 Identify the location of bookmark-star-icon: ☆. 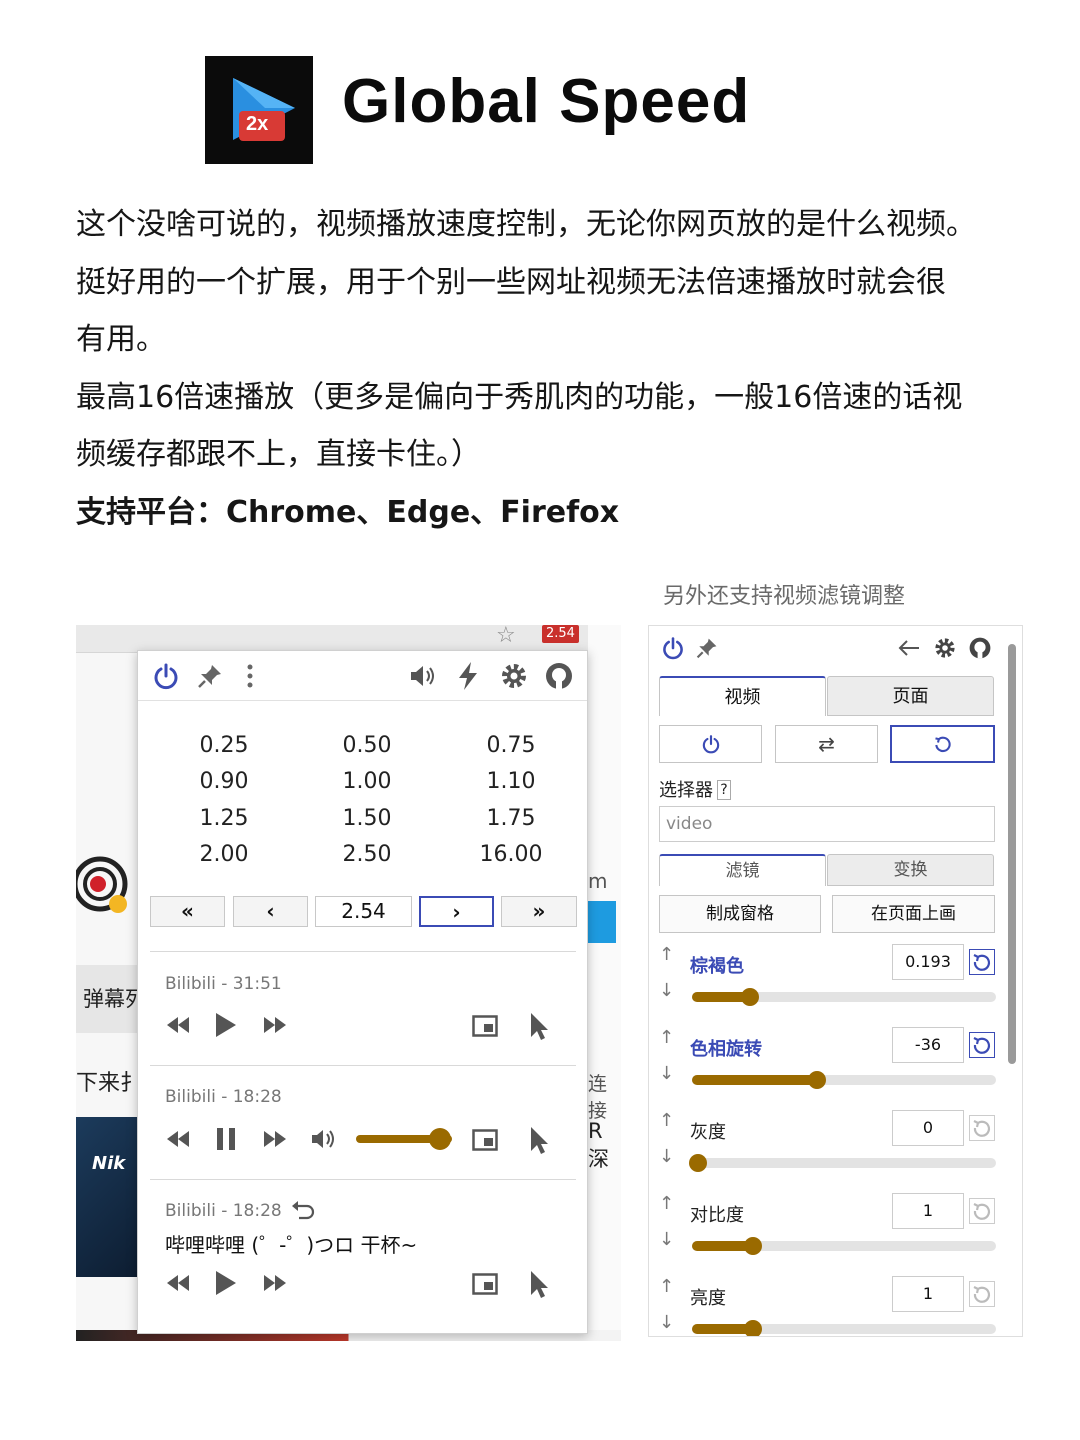
(506, 636).